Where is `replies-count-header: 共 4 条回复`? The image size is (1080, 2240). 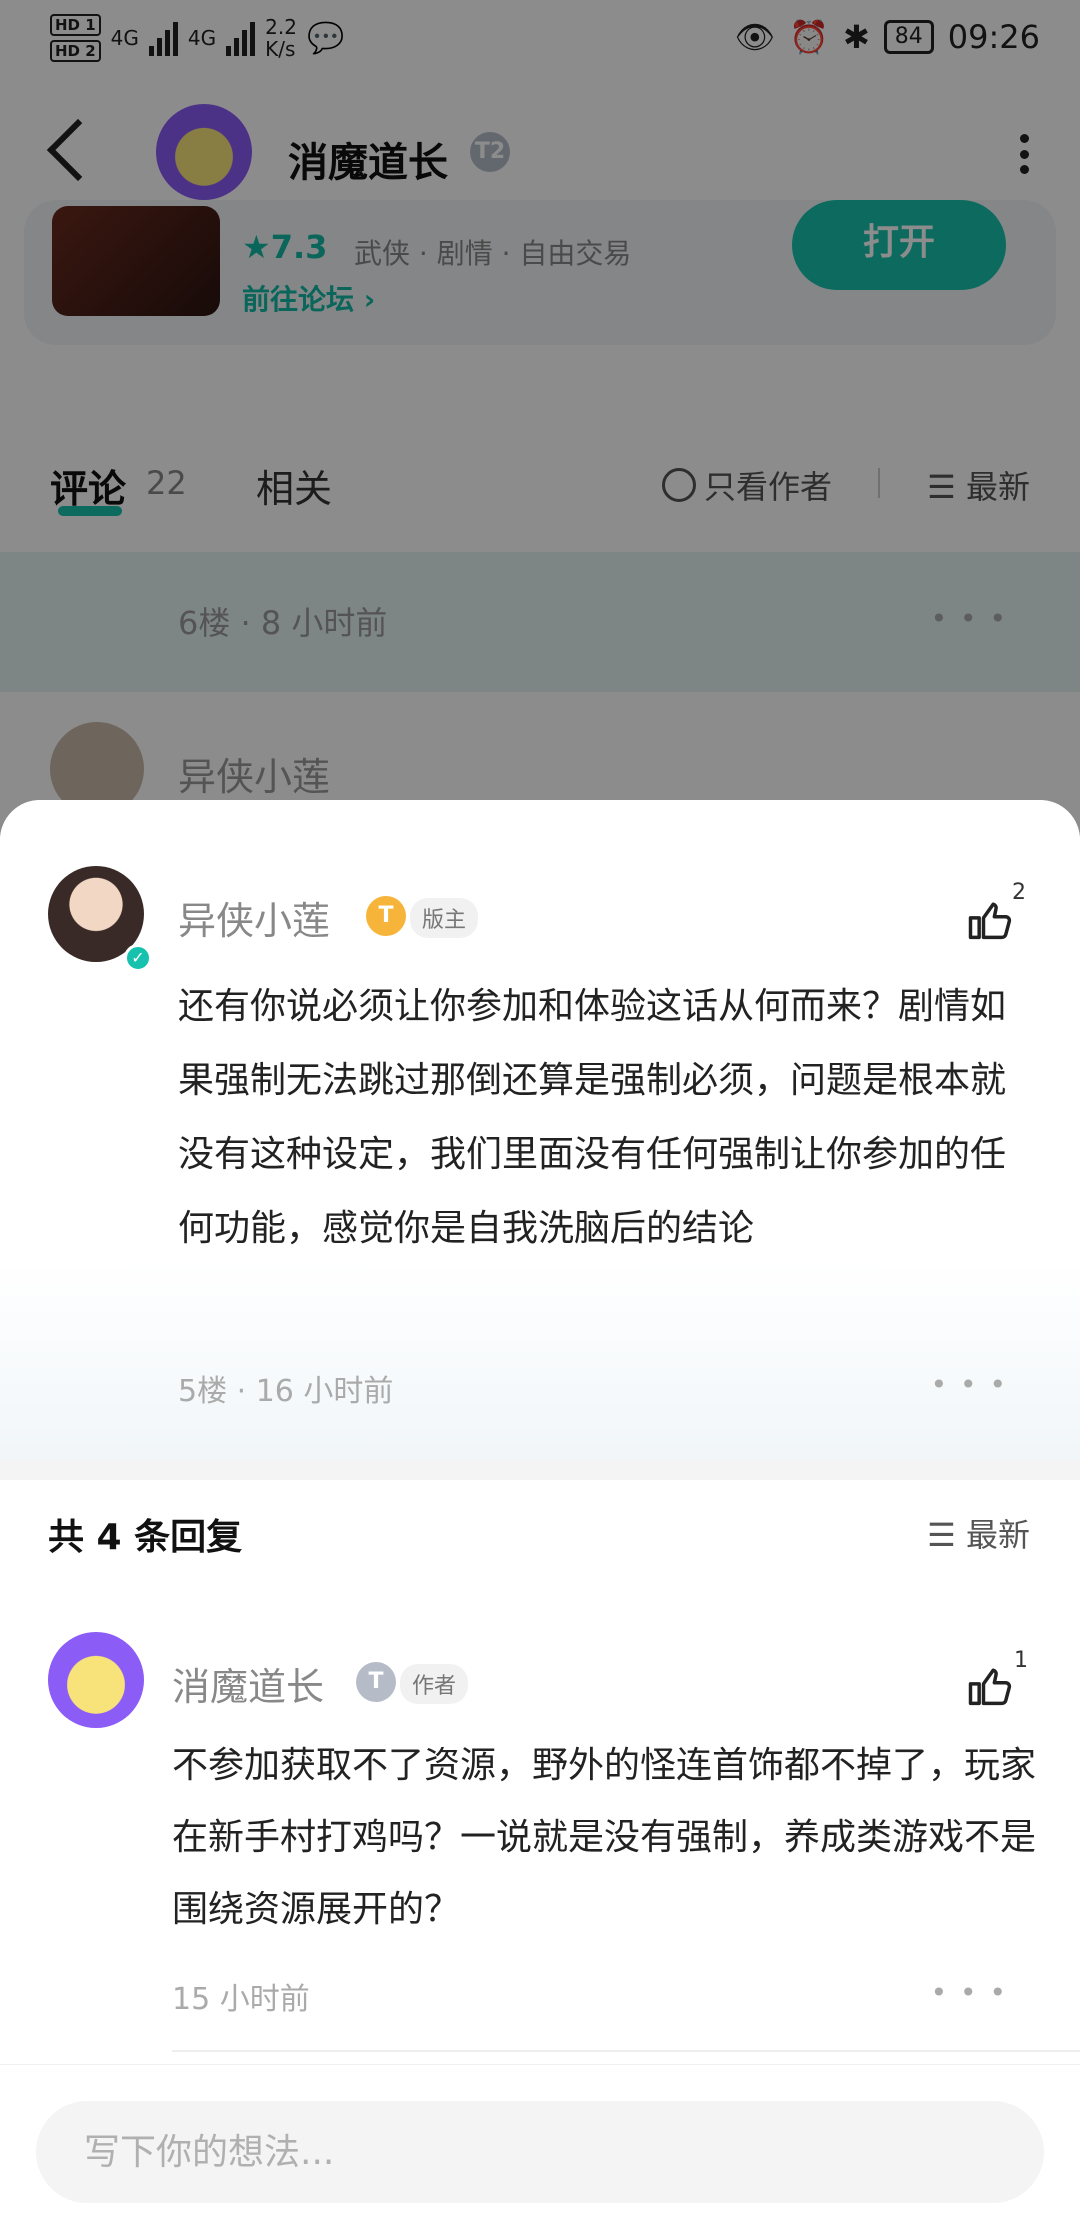 replies-count-header: 共 4 条回复 is located at coordinates (145, 1537).